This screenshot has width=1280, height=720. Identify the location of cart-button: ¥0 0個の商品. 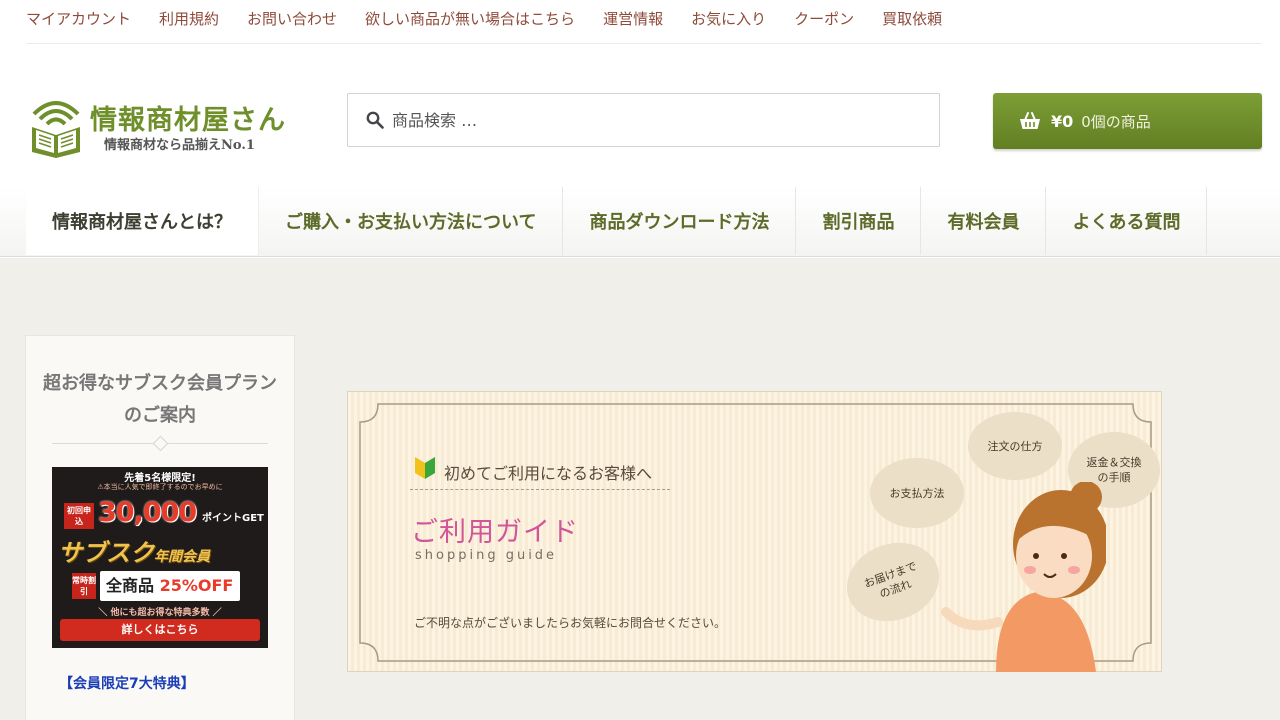
(1127, 121).